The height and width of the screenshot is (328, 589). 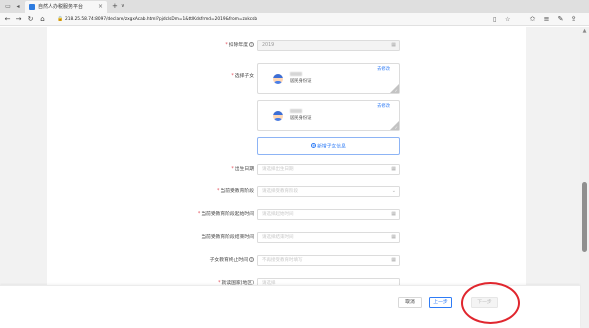 What do you see at coordinates (8, 6) in the screenshot?
I see `window-menu-icon: ▭` at bounding box center [8, 6].